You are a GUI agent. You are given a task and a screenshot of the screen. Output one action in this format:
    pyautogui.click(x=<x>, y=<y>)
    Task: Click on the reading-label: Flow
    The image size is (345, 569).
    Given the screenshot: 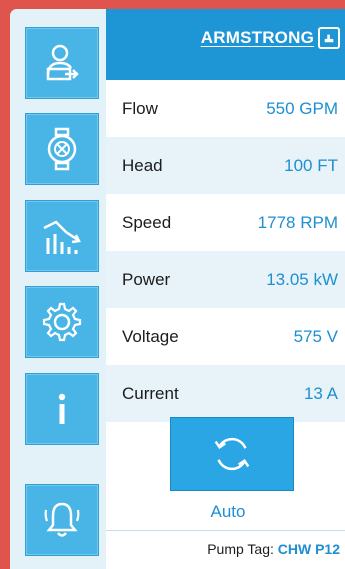 What is the action you would take?
    pyautogui.click(x=140, y=108)
    